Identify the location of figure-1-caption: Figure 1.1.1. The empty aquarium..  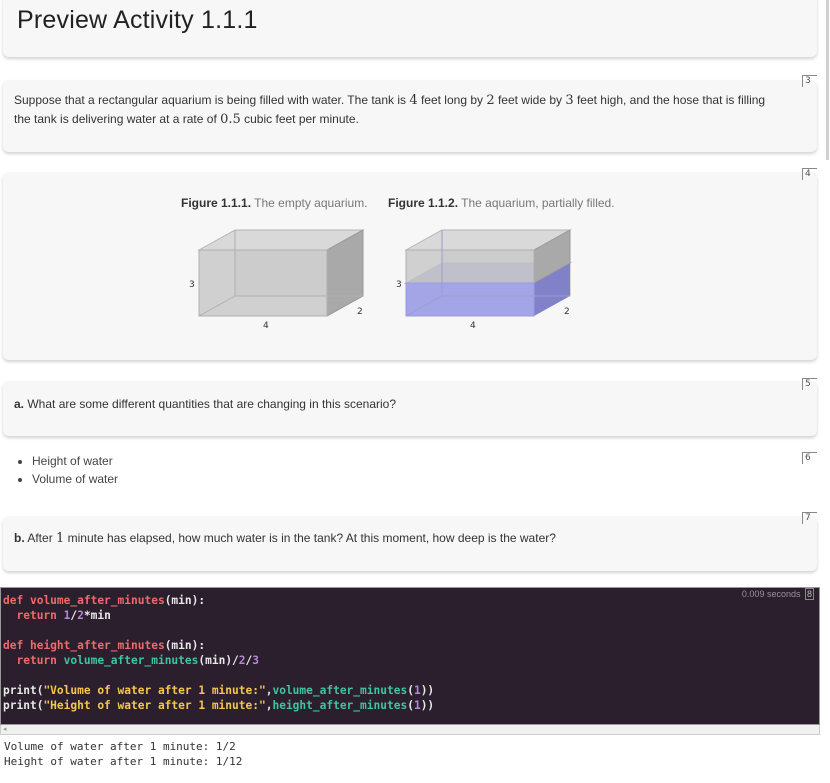
(274, 203).